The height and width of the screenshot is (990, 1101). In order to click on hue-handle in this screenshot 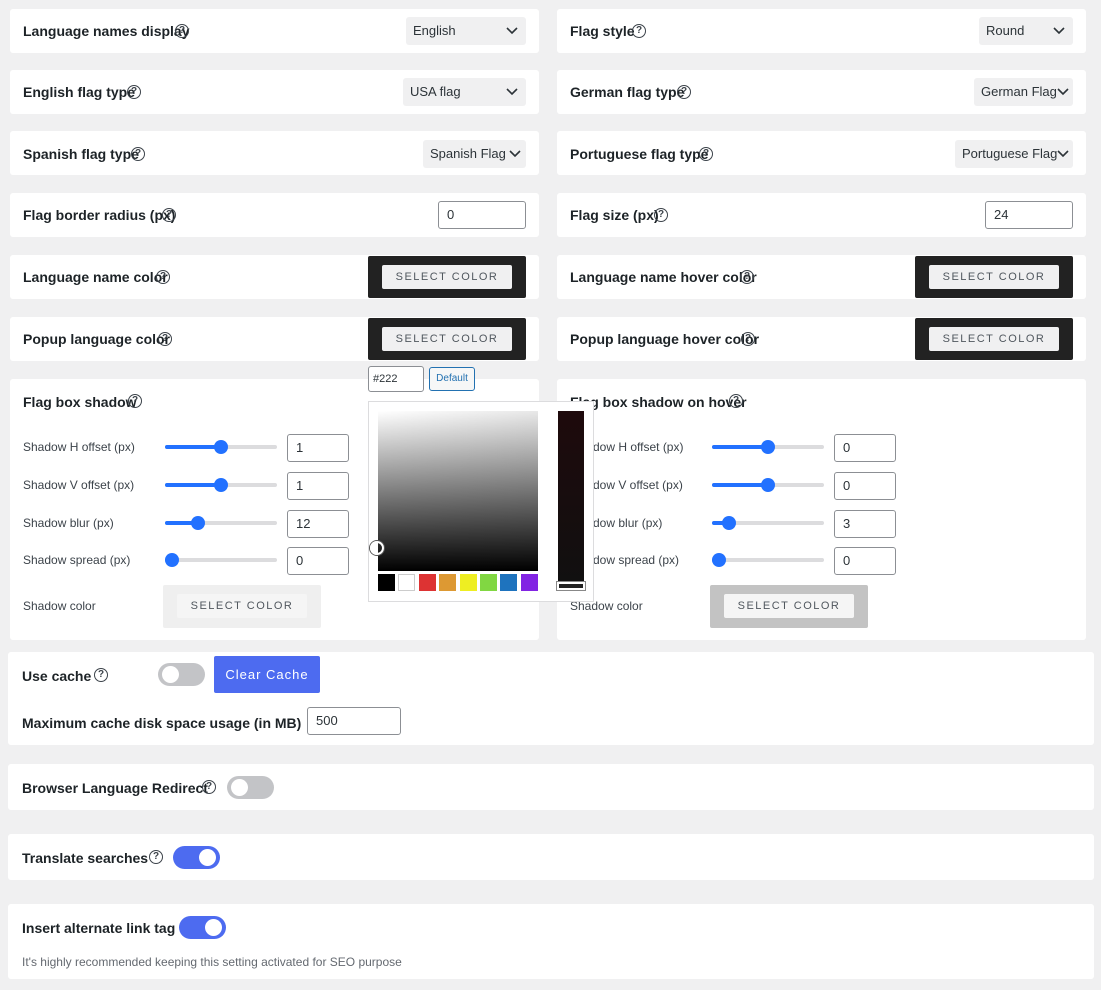, I will do `click(571, 586)`.